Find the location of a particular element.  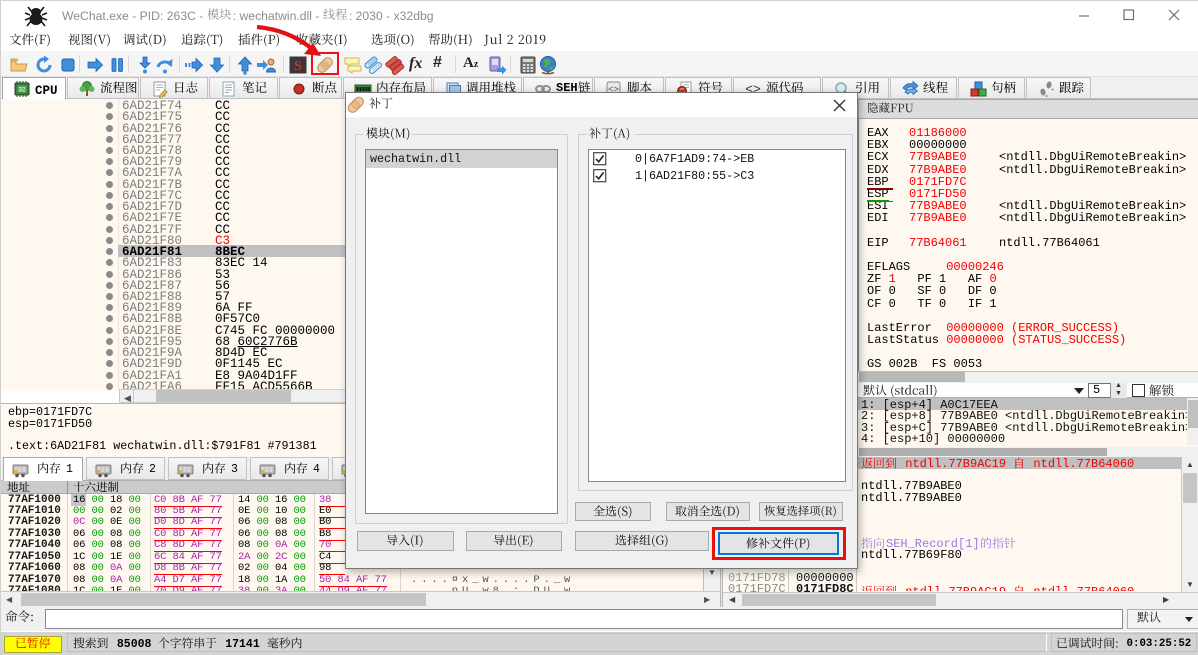

svg-text: S is located at coordinates (298, 66).